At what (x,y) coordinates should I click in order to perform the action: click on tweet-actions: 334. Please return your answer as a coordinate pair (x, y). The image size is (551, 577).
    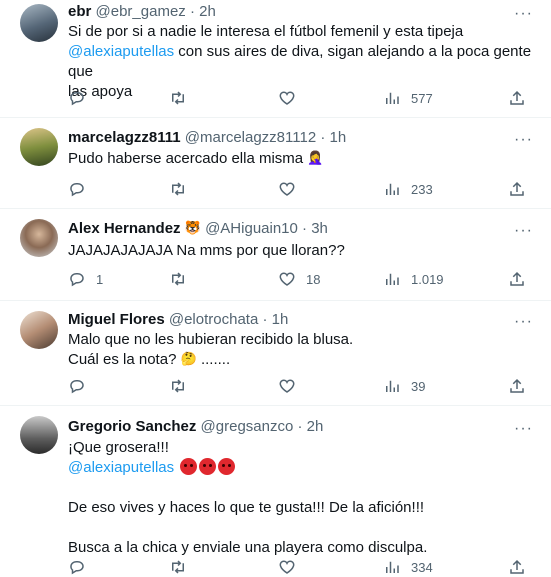
    Looking at the image, I should click on (298, 567).